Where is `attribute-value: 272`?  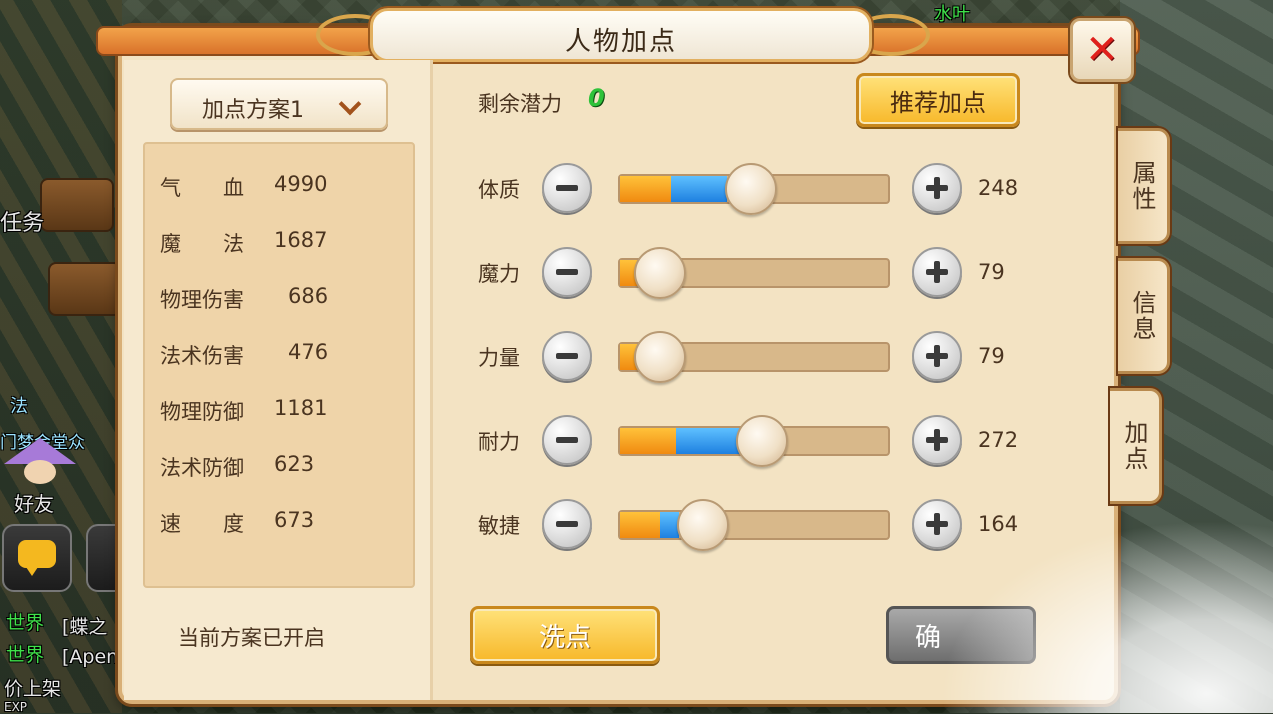 attribute-value: 272 is located at coordinates (998, 440).